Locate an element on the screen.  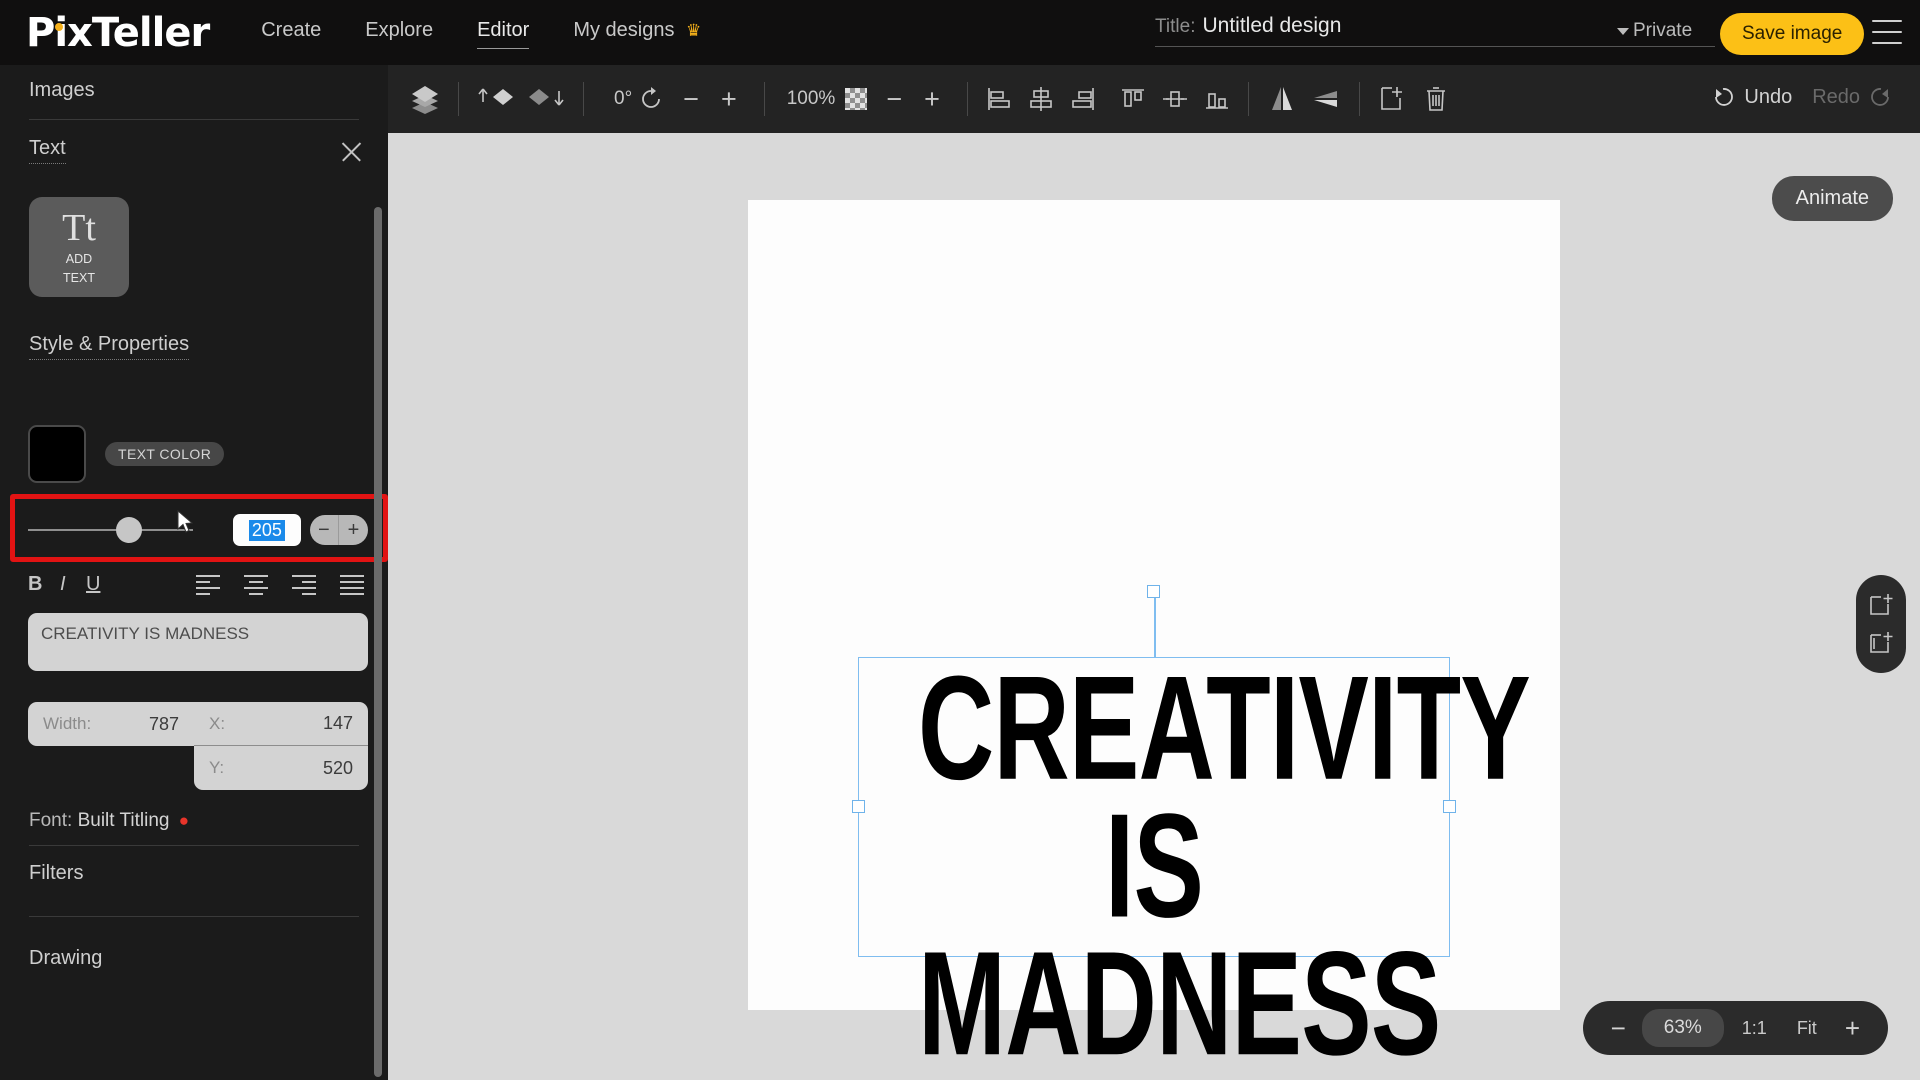
add-text-button: Tt ADD TEXT is located at coordinates (79, 247).